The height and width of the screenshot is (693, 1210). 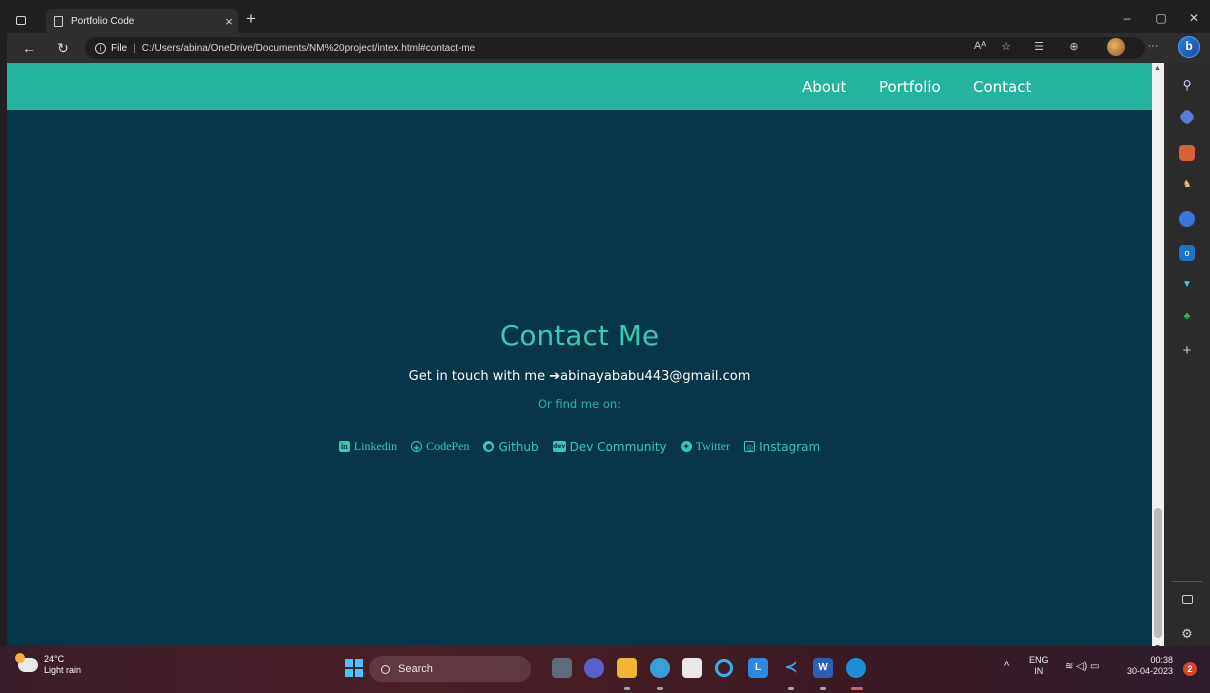 I want to click on social-link-dev-community: dev Dev Community, so click(x=609, y=446).